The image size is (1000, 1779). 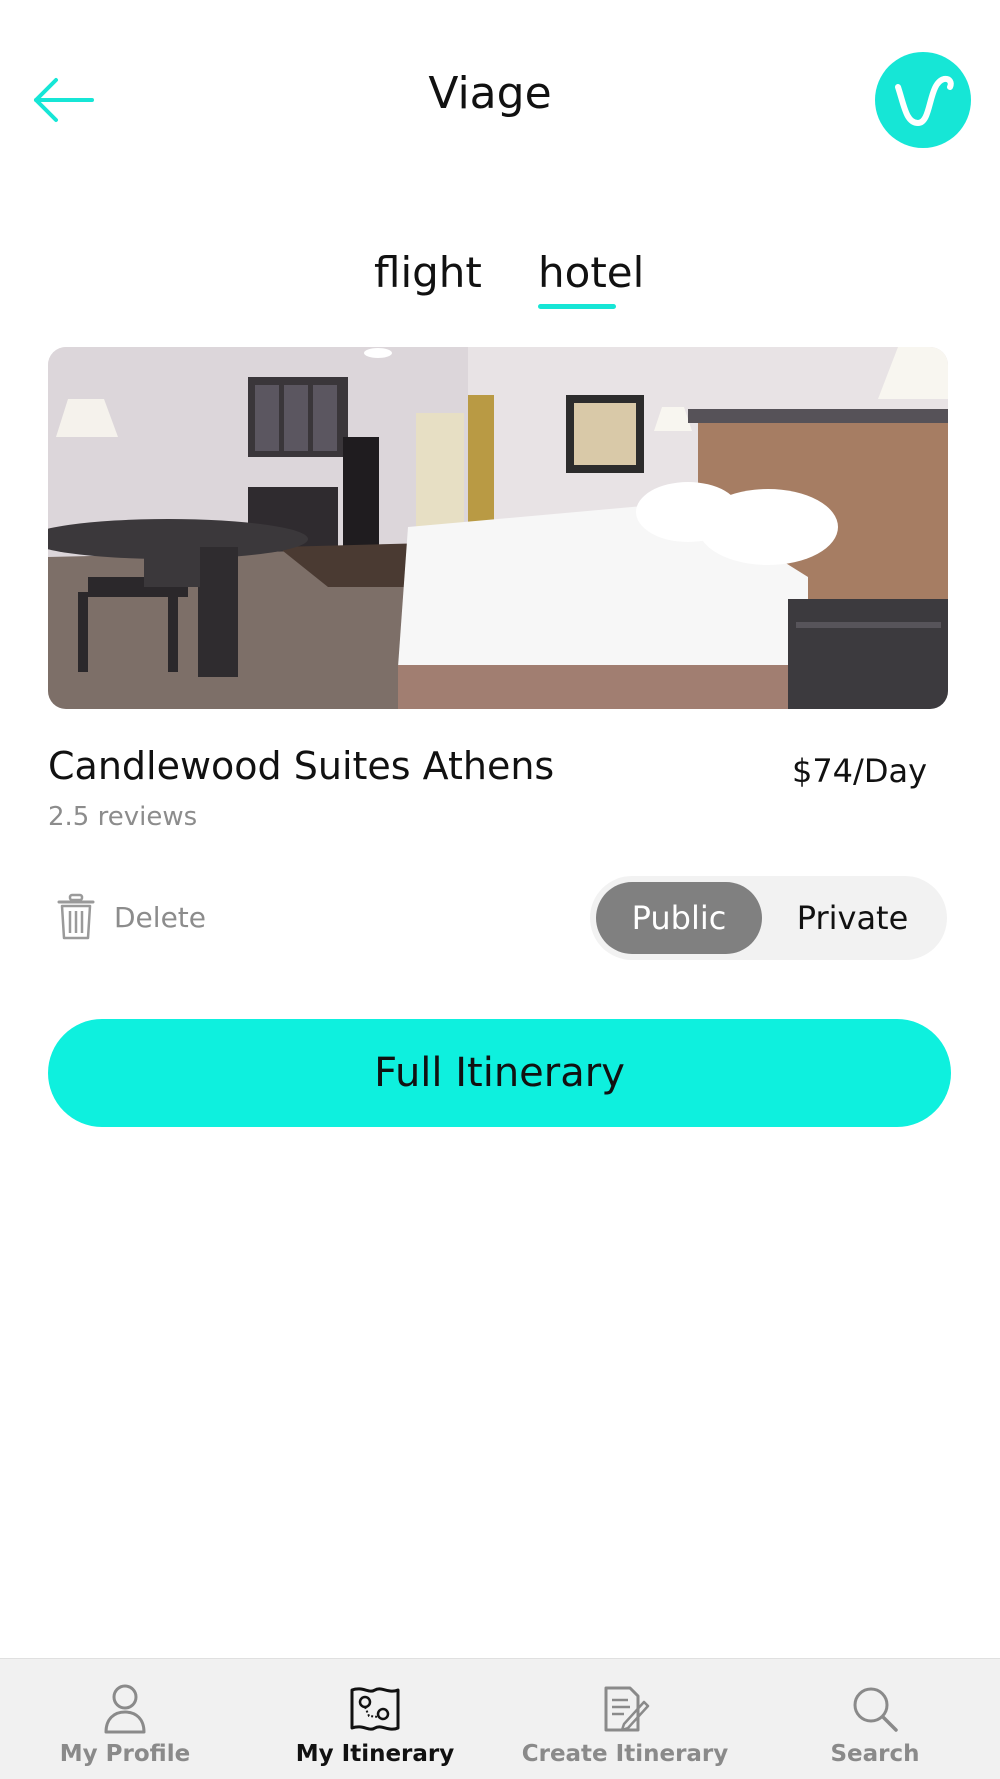 What do you see at coordinates (625, 1754) in the screenshot?
I see `nav-label: Create Itinerary` at bounding box center [625, 1754].